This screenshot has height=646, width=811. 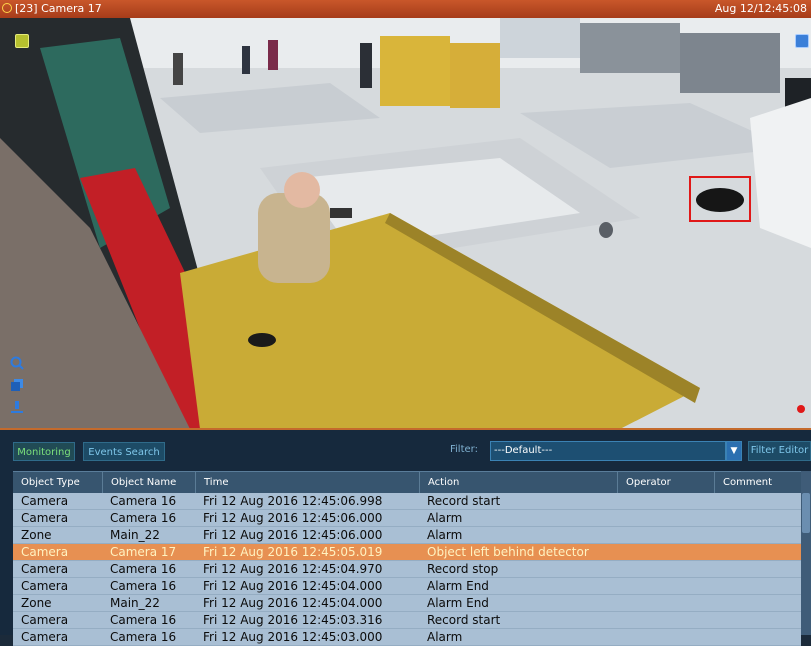 I want to click on cell-time: Fri 12 Aug 2016 12:45:03.000, so click(x=293, y=637).